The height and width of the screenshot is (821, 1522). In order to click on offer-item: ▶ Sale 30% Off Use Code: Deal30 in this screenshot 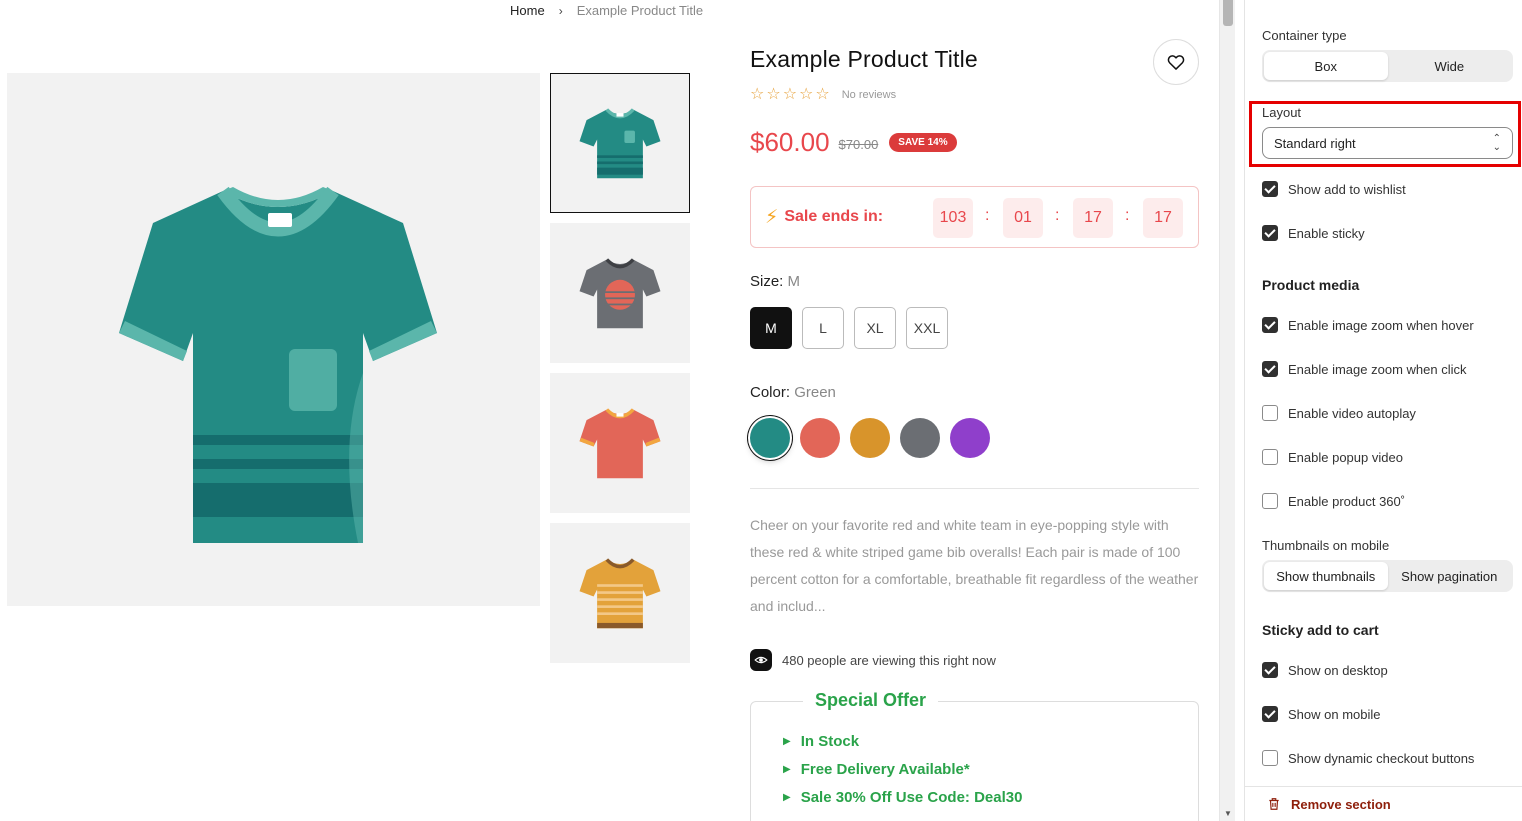, I will do `click(902, 797)`.